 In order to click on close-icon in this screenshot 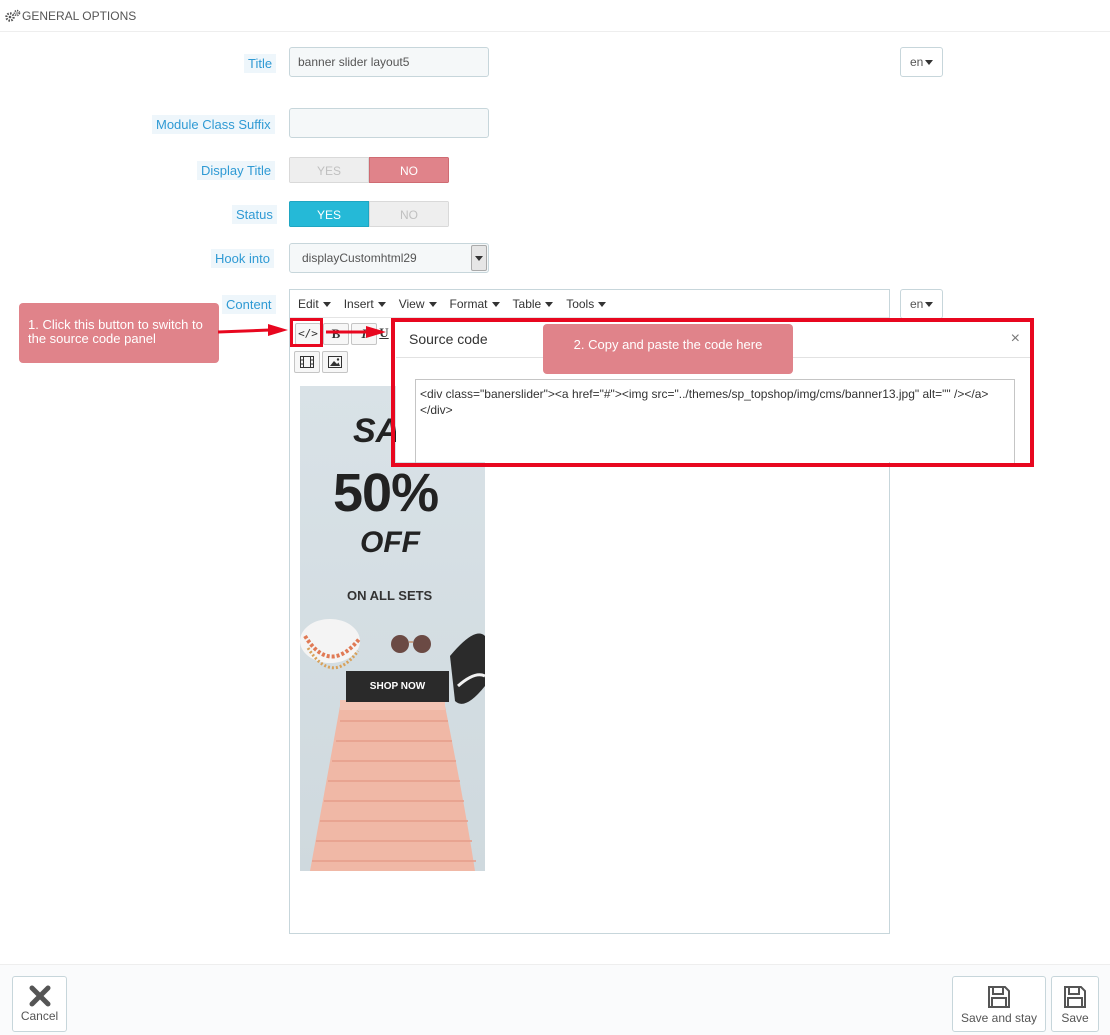, I will do `click(39, 996)`.